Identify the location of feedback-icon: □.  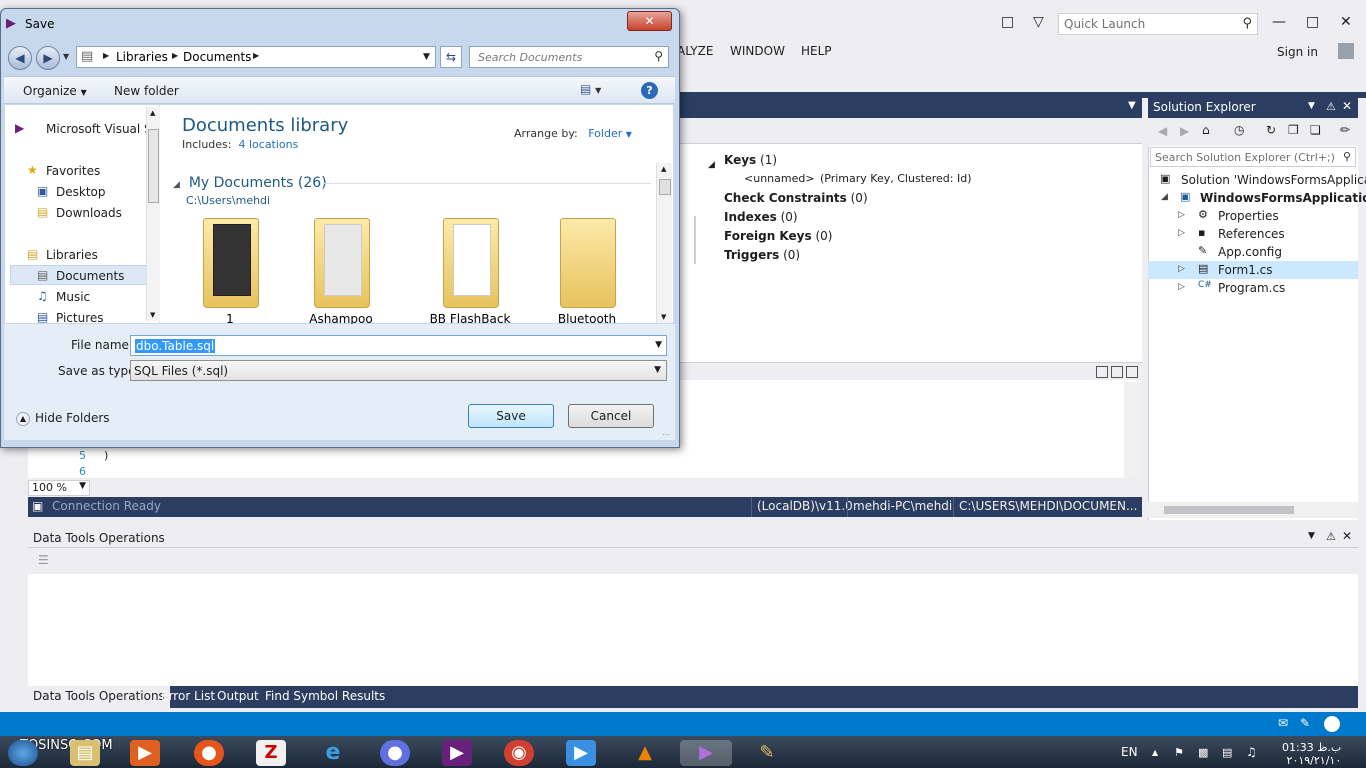
(1007, 22).